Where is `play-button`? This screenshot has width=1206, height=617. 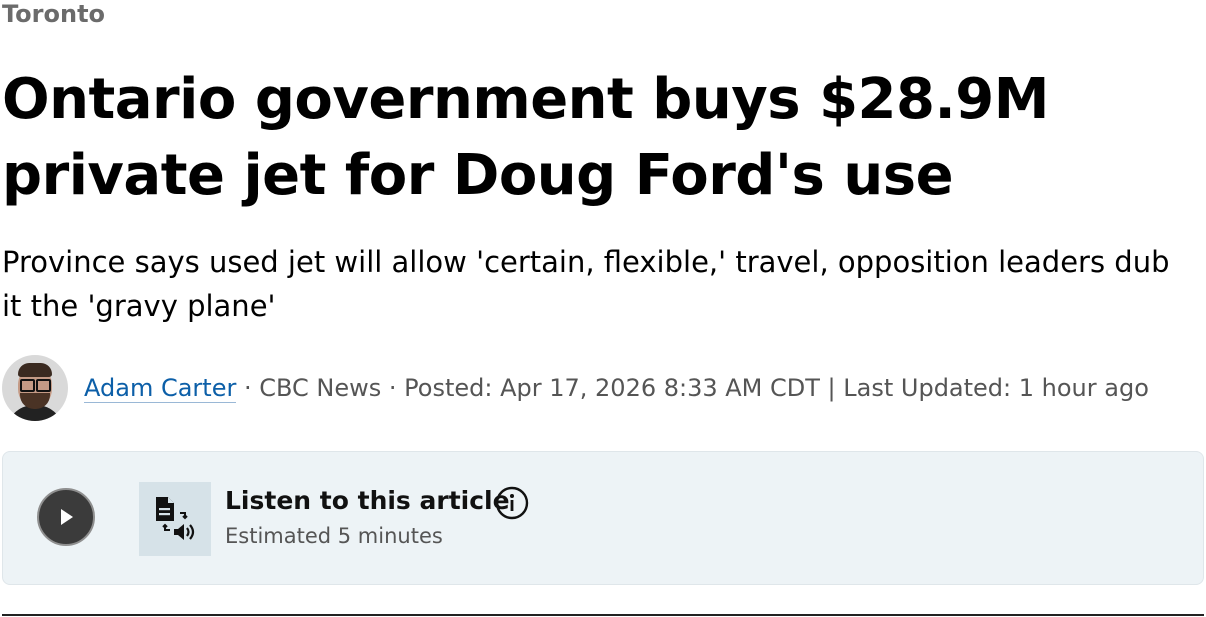 play-button is located at coordinates (66, 517).